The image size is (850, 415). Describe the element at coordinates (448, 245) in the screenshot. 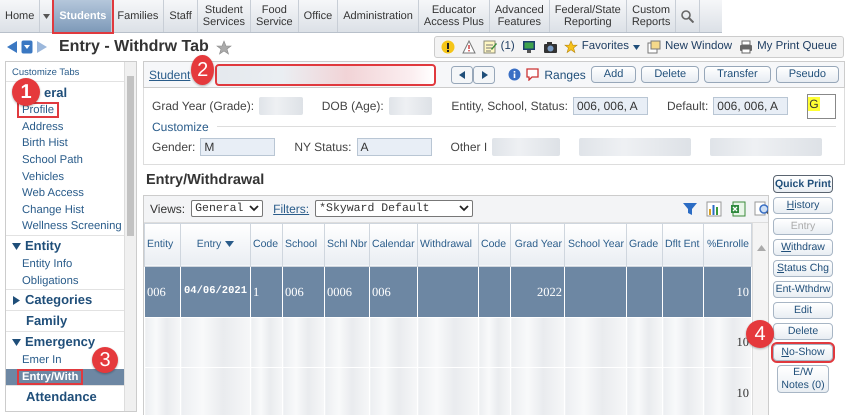

I see `column-header: Withdrawal` at that location.